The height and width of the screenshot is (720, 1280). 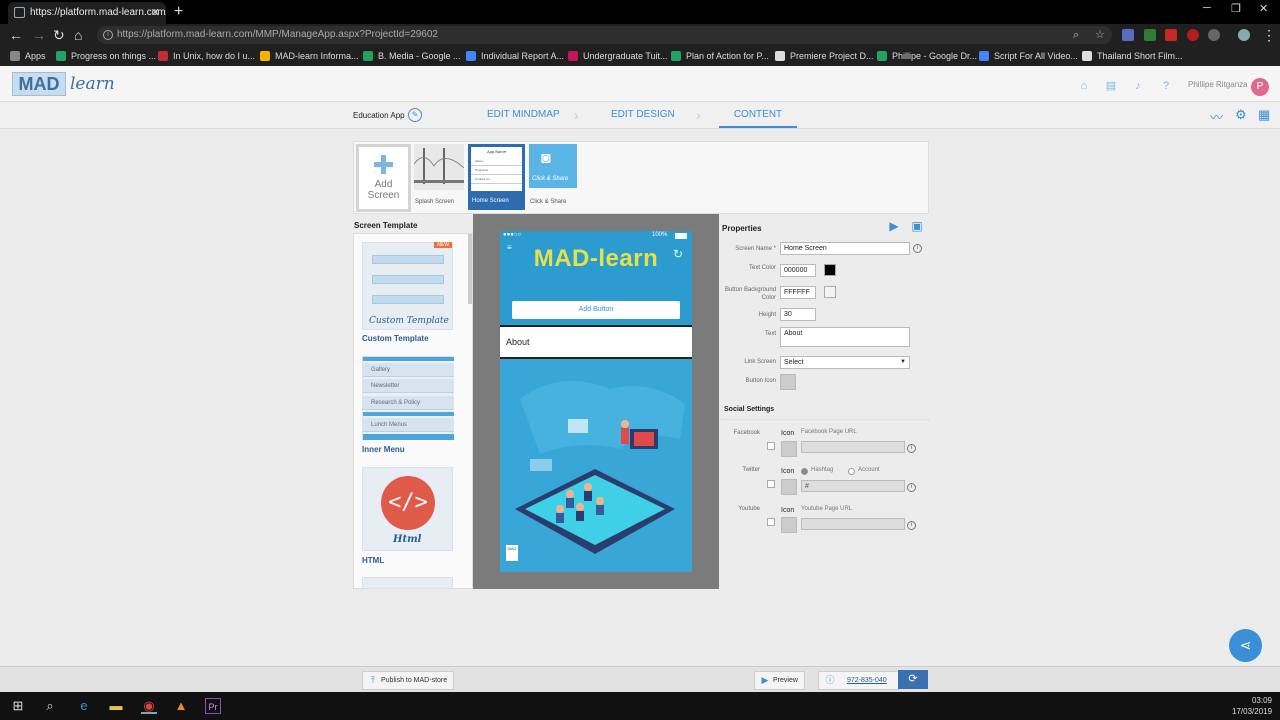 What do you see at coordinates (1111, 86) in the screenshot?
I see `document-icon: ▤` at bounding box center [1111, 86].